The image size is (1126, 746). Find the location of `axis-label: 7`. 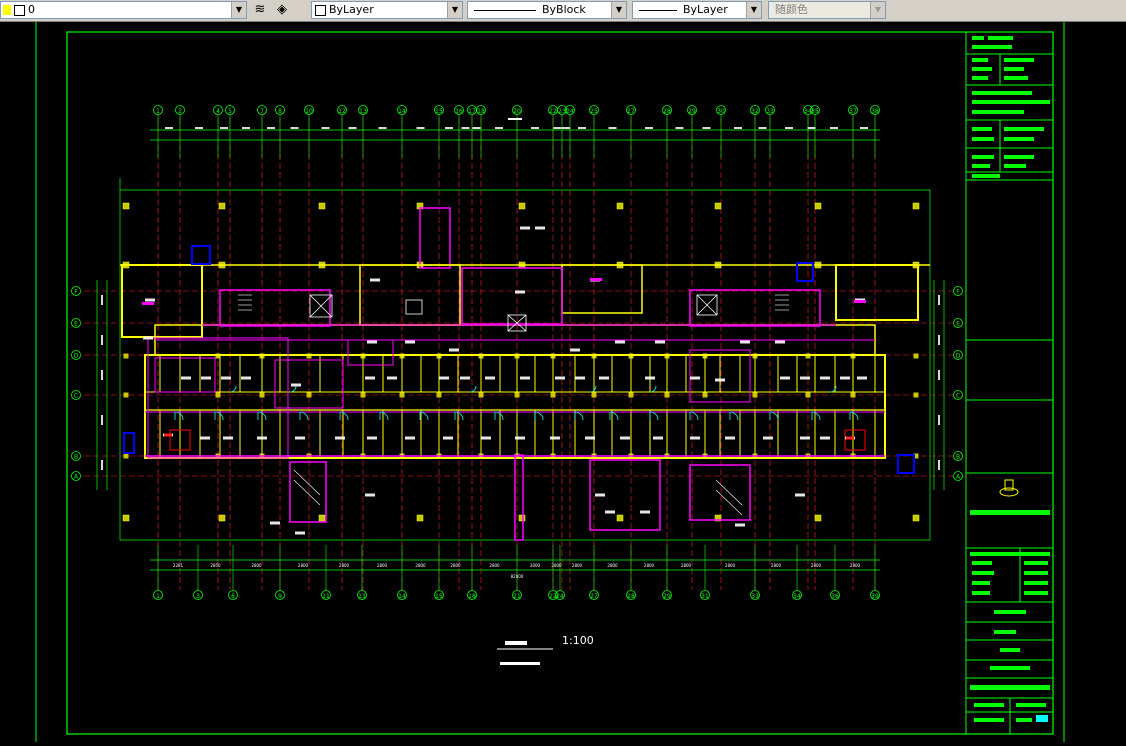

axis-label: 7 is located at coordinates (262, 111).